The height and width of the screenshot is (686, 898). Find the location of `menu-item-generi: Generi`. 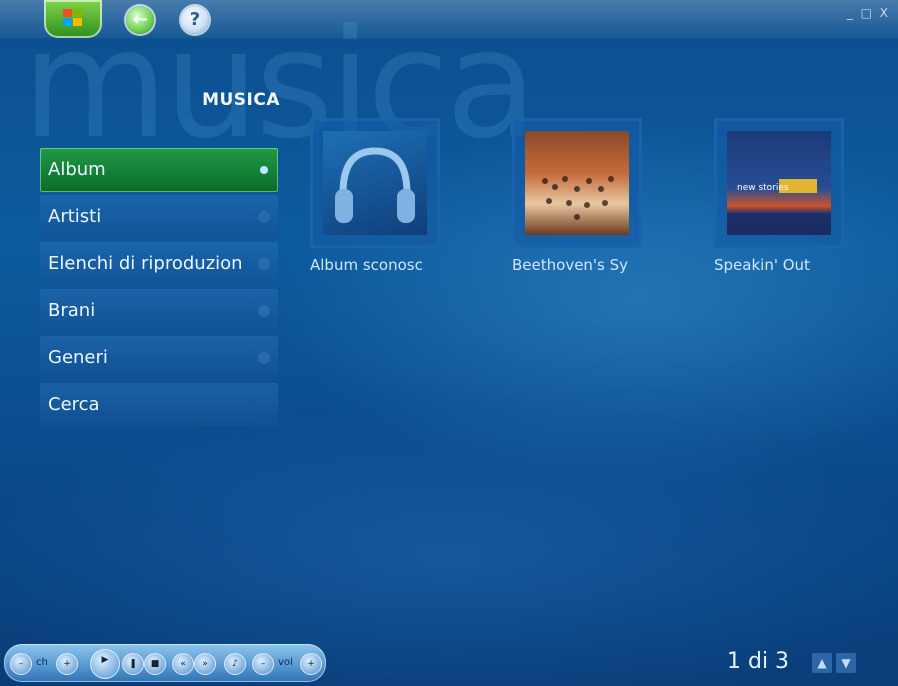

menu-item-generi: Generi is located at coordinates (159, 358).